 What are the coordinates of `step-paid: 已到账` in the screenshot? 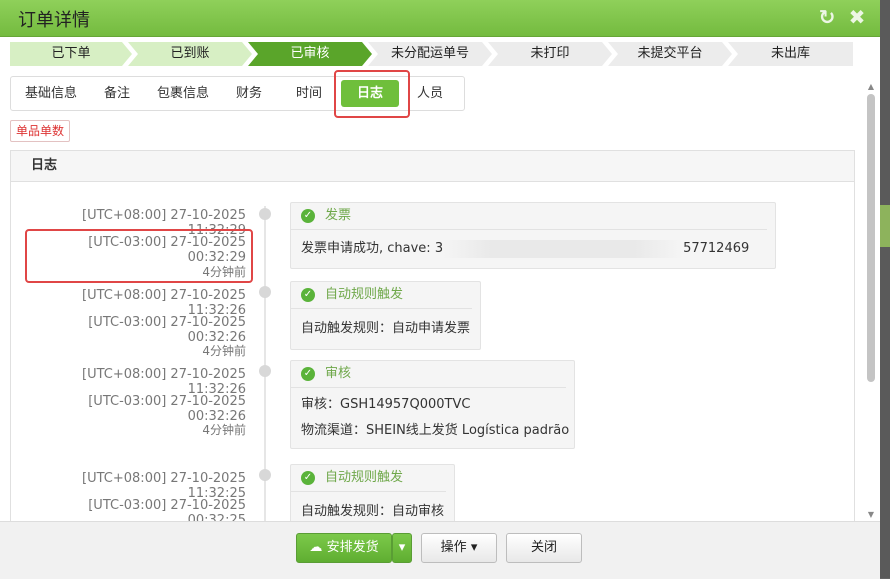 It's located at (190, 54).